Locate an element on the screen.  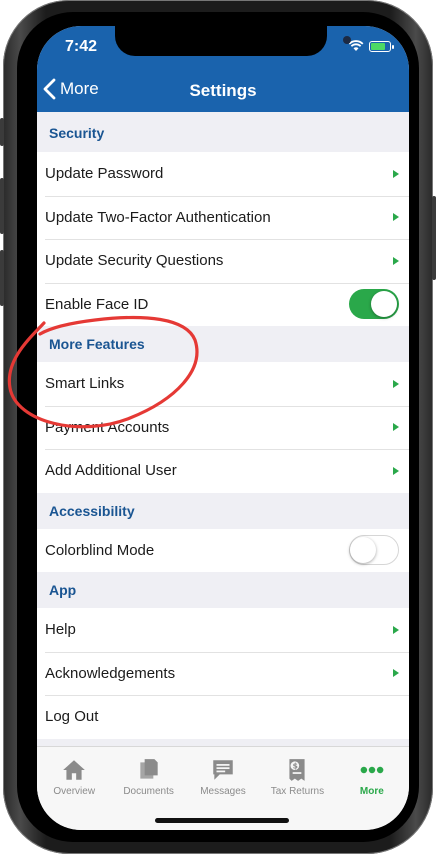
row-label: Add Additional User is located at coordinates (111, 471).